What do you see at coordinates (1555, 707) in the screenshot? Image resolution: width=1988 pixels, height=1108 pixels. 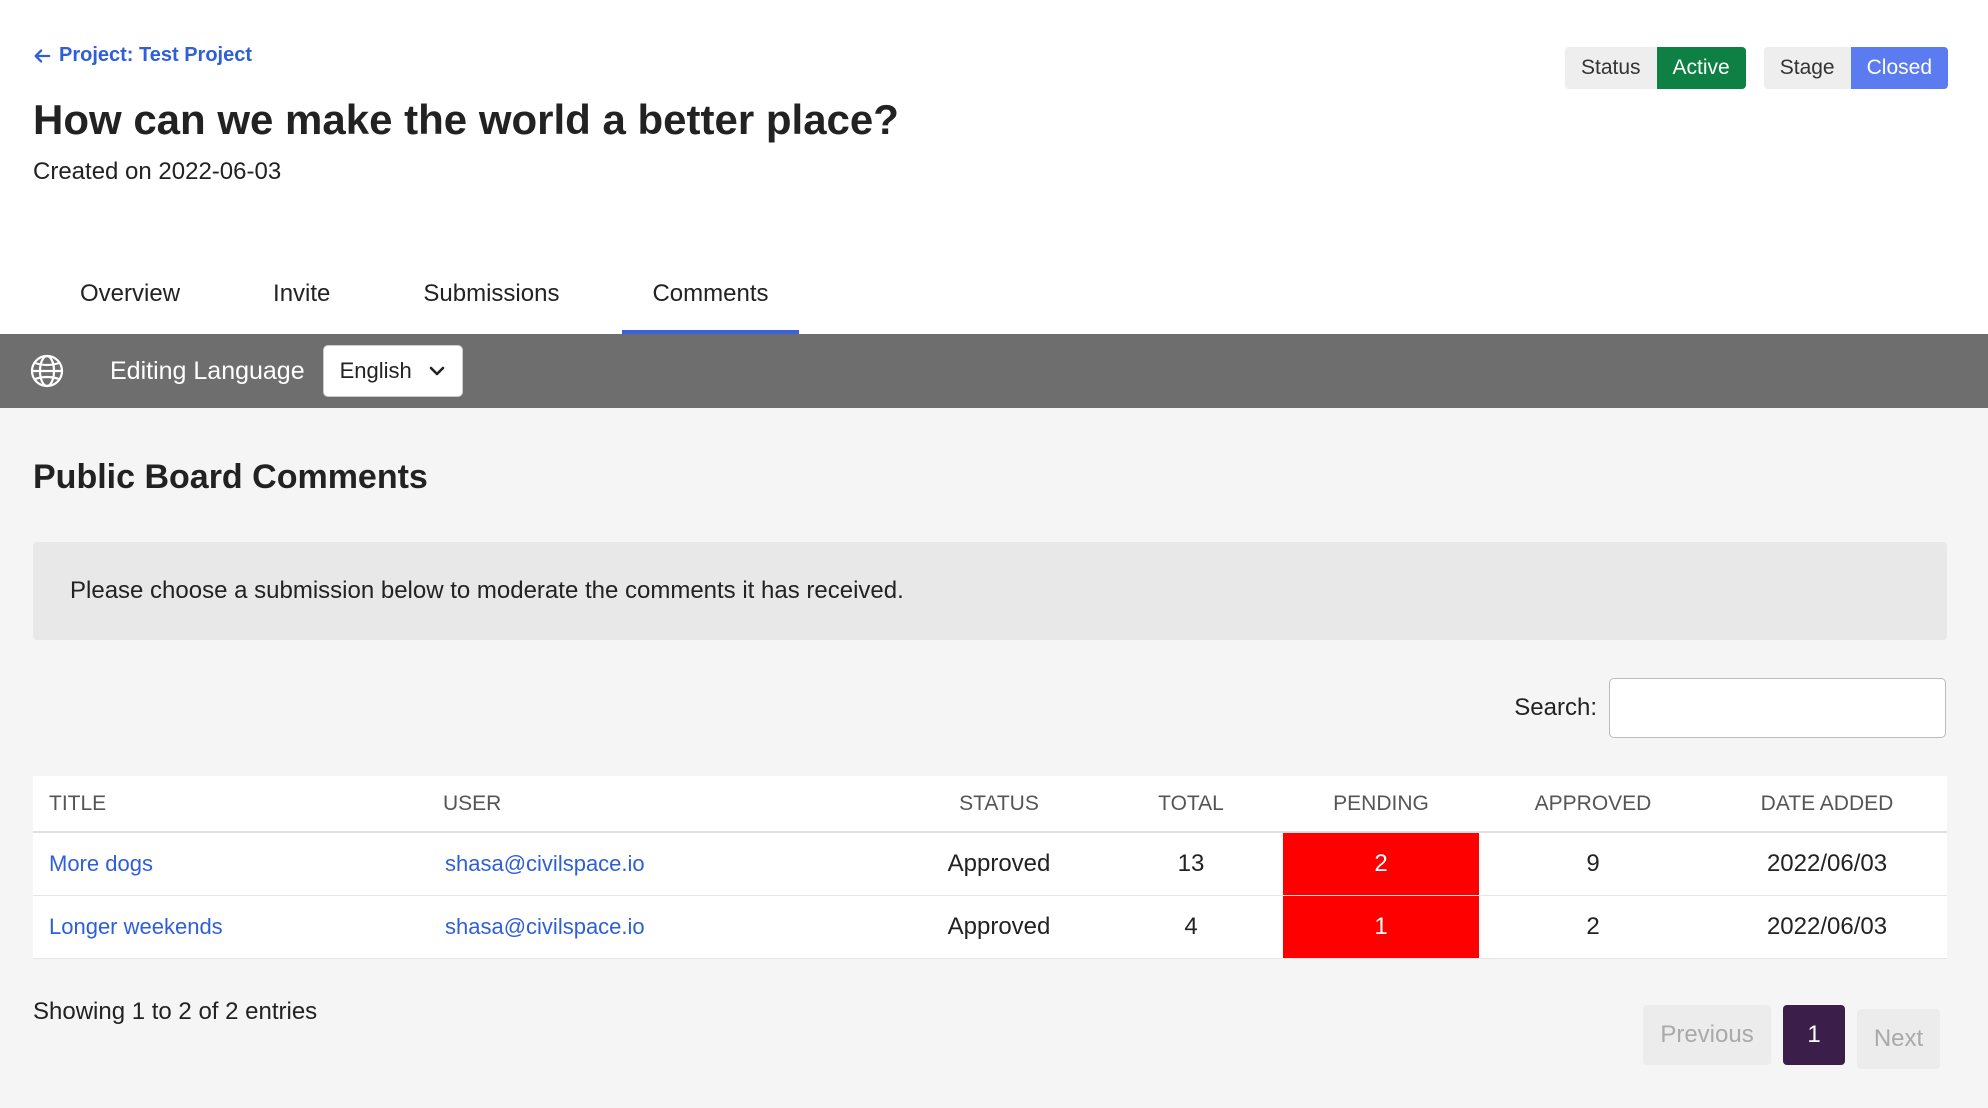 I see `search-label: Search:` at bounding box center [1555, 707].